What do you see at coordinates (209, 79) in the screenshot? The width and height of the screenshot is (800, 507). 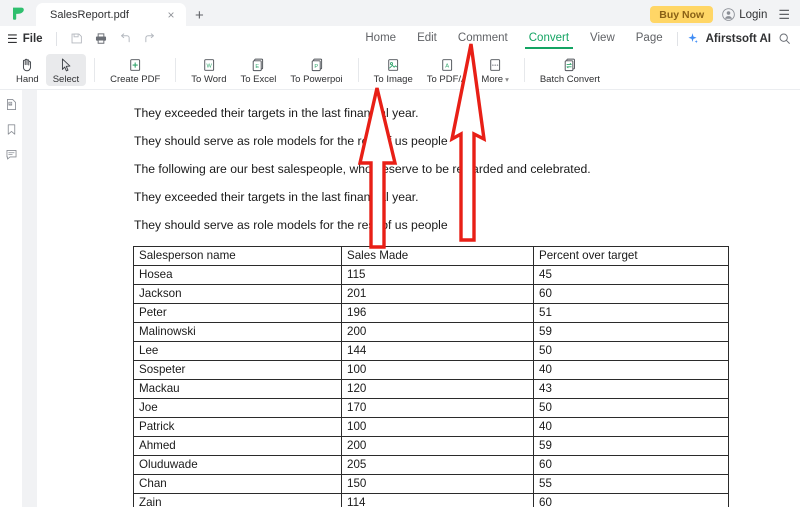 I see `tool-to-word-label: To Word` at bounding box center [209, 79].